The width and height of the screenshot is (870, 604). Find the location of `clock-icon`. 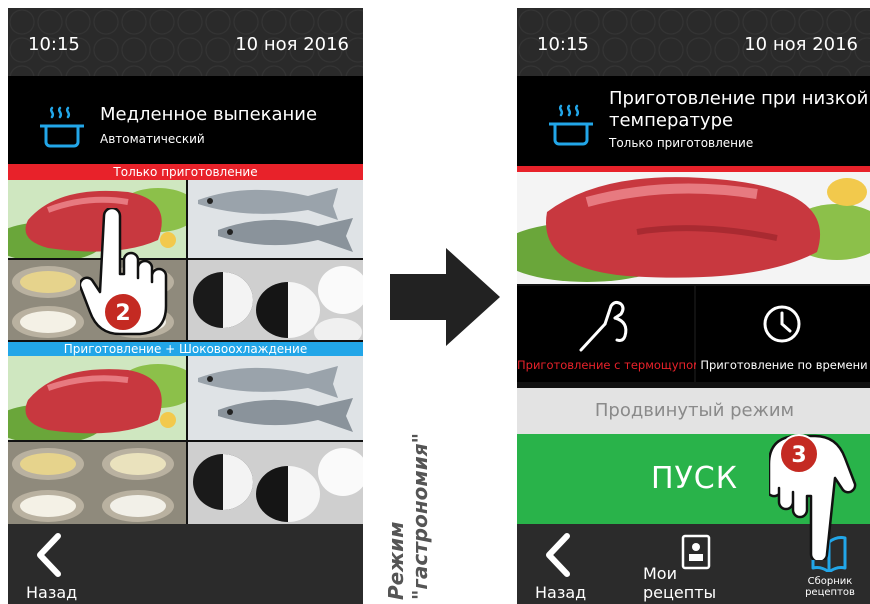

clock-icon is located at coordinates (782, 324).